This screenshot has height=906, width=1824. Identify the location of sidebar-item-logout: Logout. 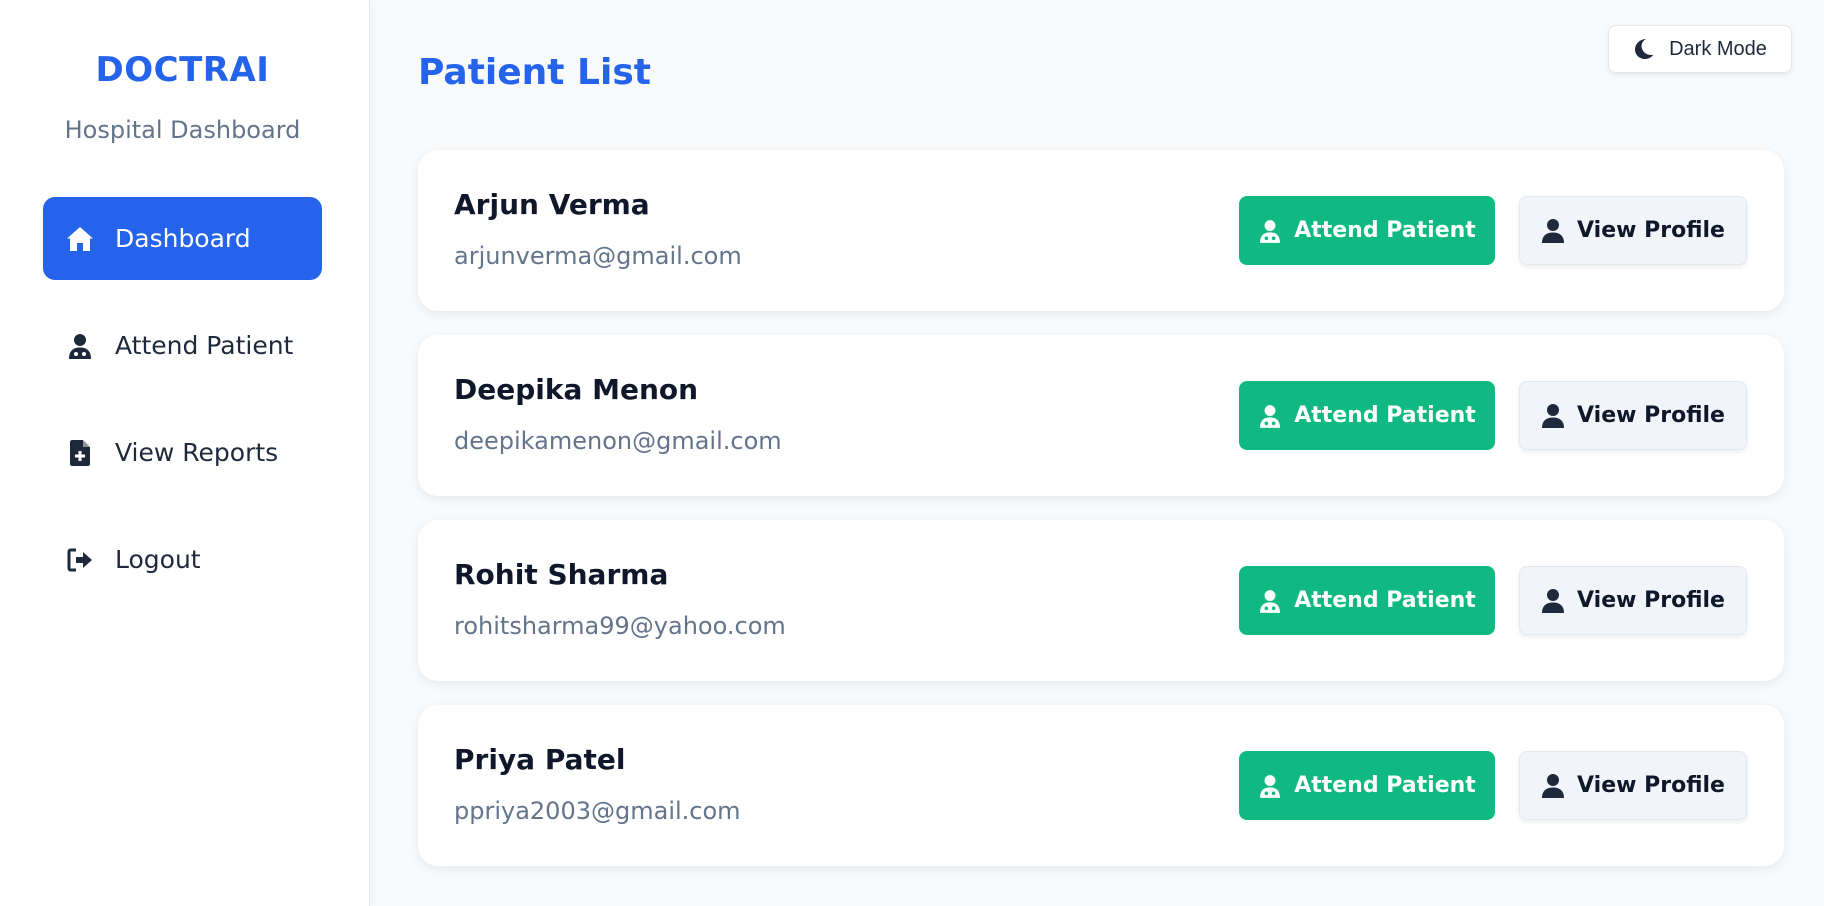
(182, 559).